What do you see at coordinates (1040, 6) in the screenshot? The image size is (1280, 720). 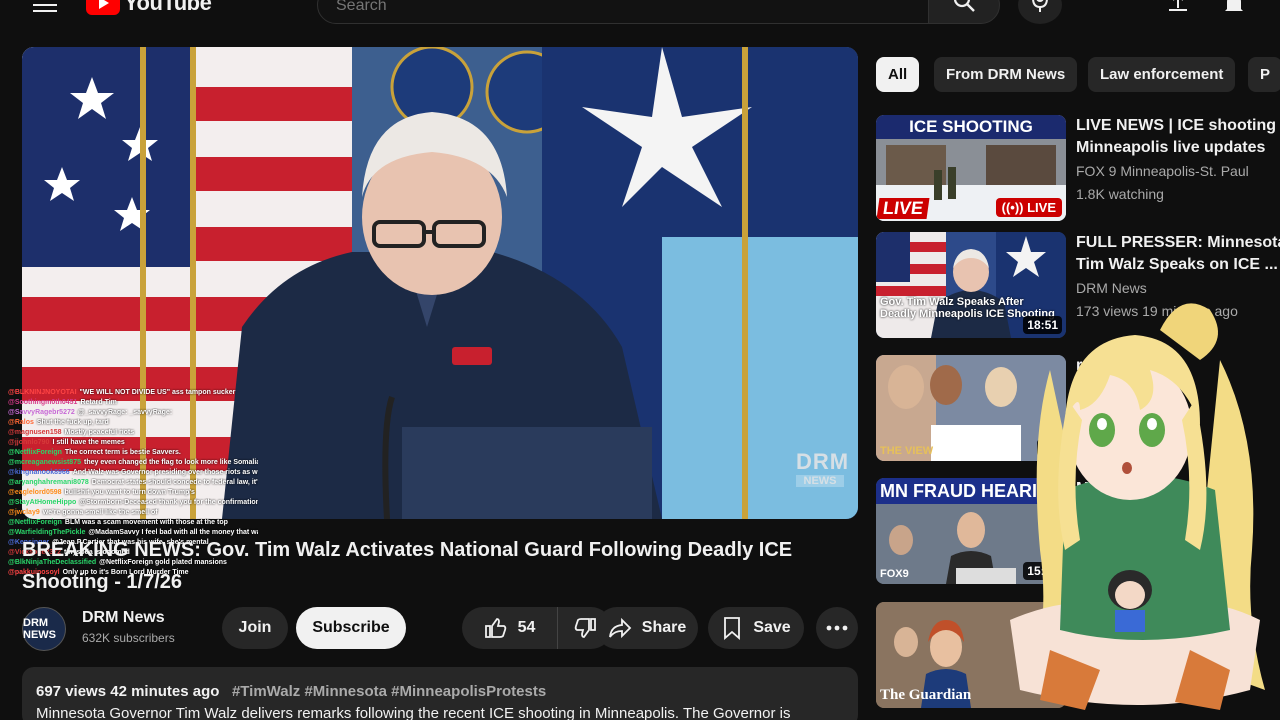 I see `microphone-icon` at bounding box center [1040, 6].